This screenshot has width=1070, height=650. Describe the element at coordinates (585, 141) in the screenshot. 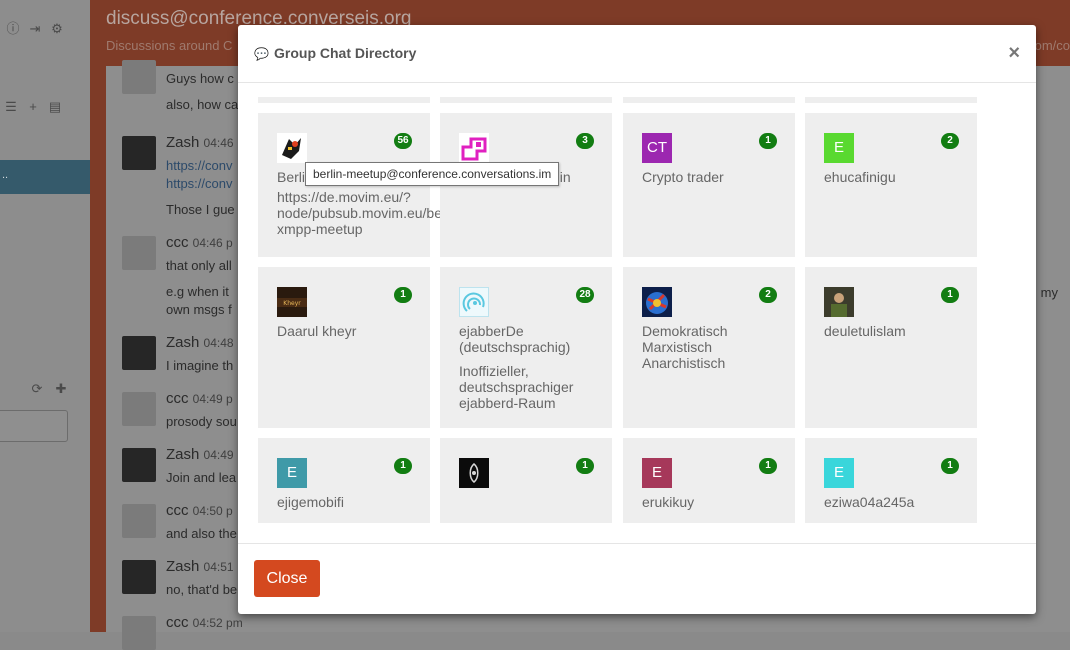

I see `occupant-count-badge: 3` at that location.